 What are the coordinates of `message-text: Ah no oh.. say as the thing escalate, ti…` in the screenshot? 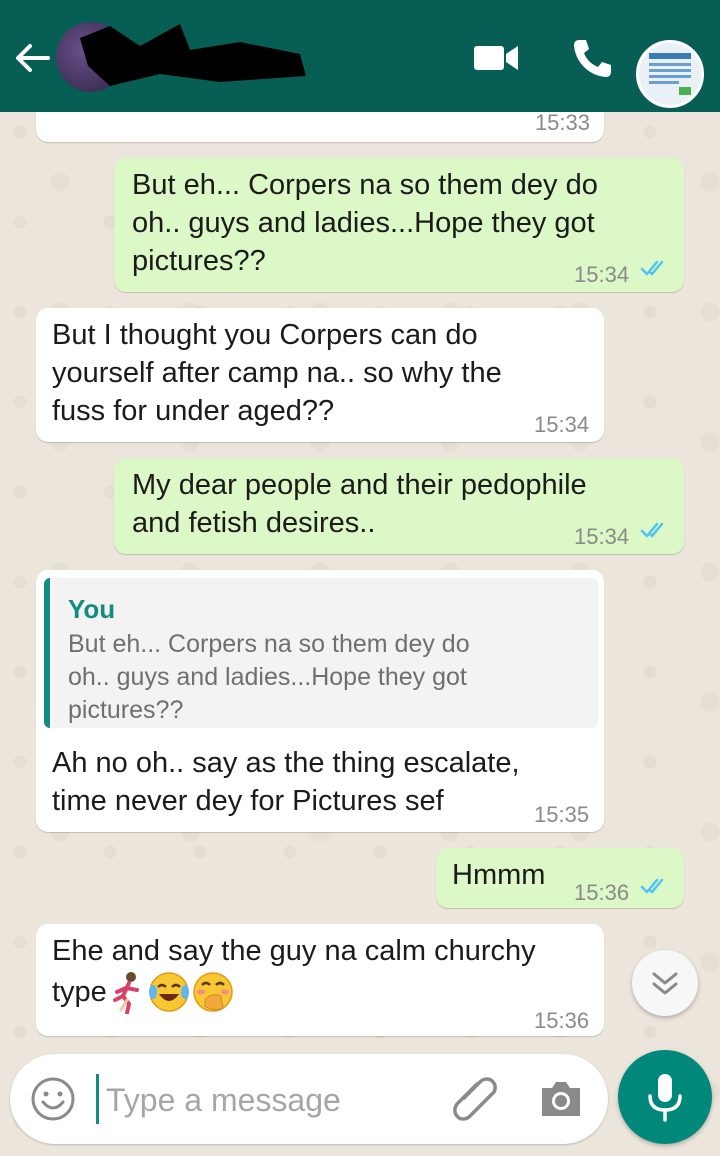 It's located at (286, 782).